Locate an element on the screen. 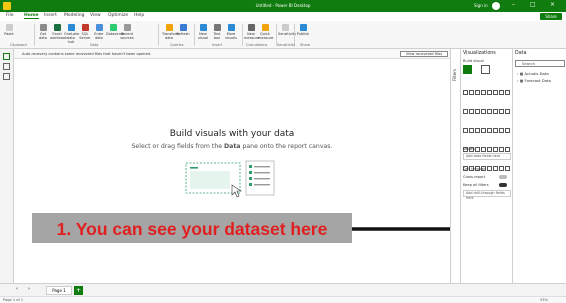 The height and width of the screenshot is (303, 566). drill-through-label: Drill through is located at coordinates (474, 169).